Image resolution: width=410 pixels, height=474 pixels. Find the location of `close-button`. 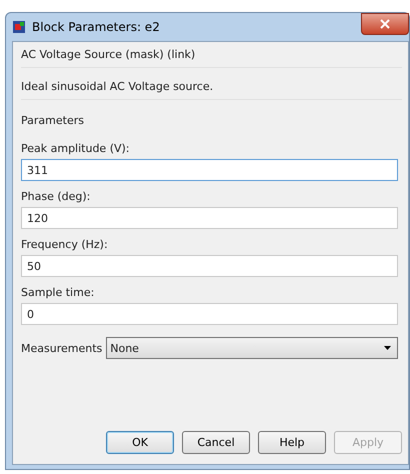

close-button is located at coordinates (385, 24).